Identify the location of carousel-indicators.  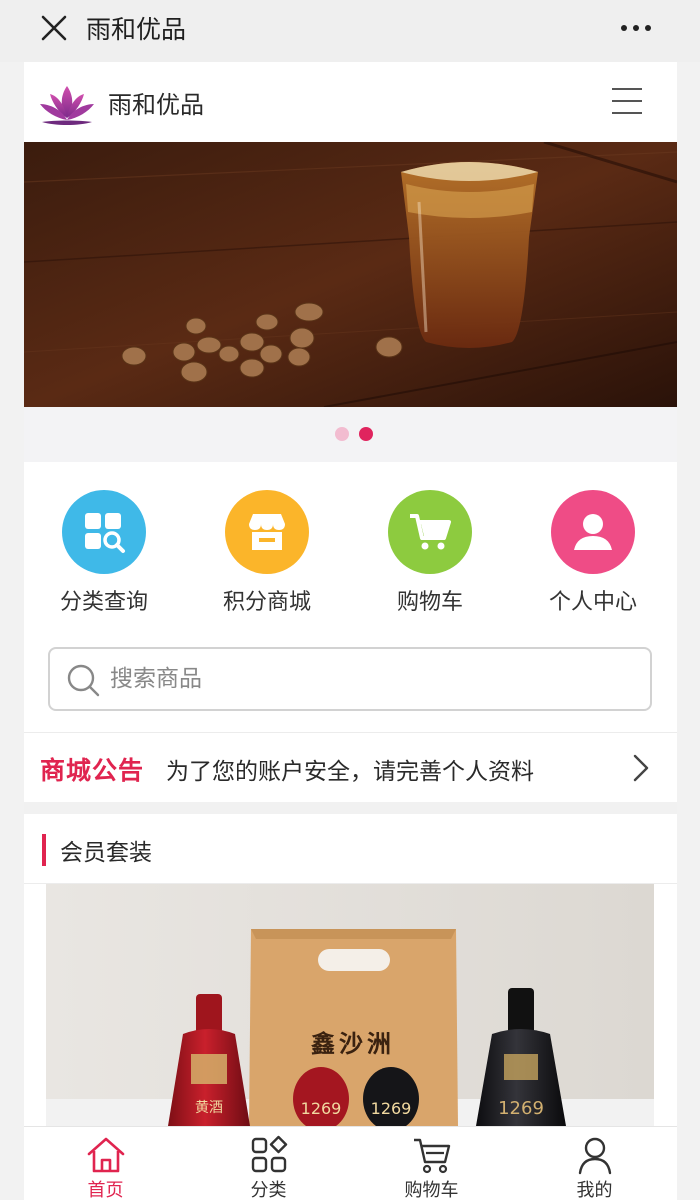
(350, 434).